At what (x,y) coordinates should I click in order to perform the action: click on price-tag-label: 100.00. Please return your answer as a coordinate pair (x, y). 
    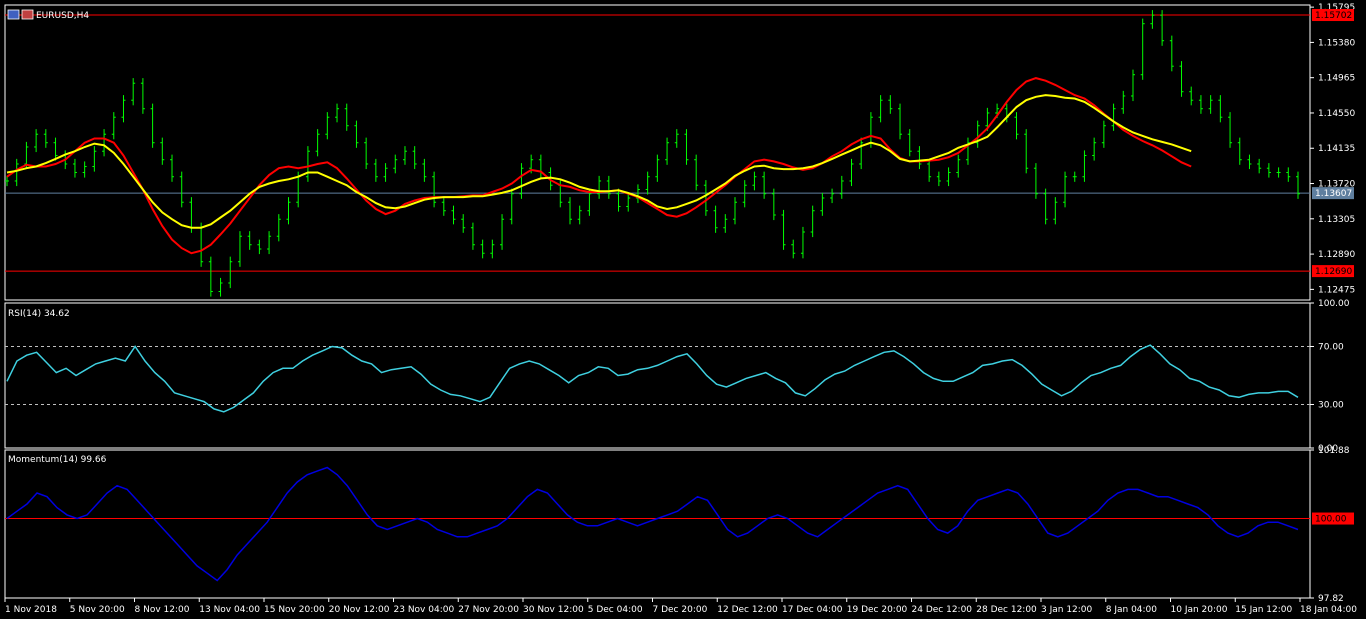
    Looking at the image, I should click on (1331, 520).